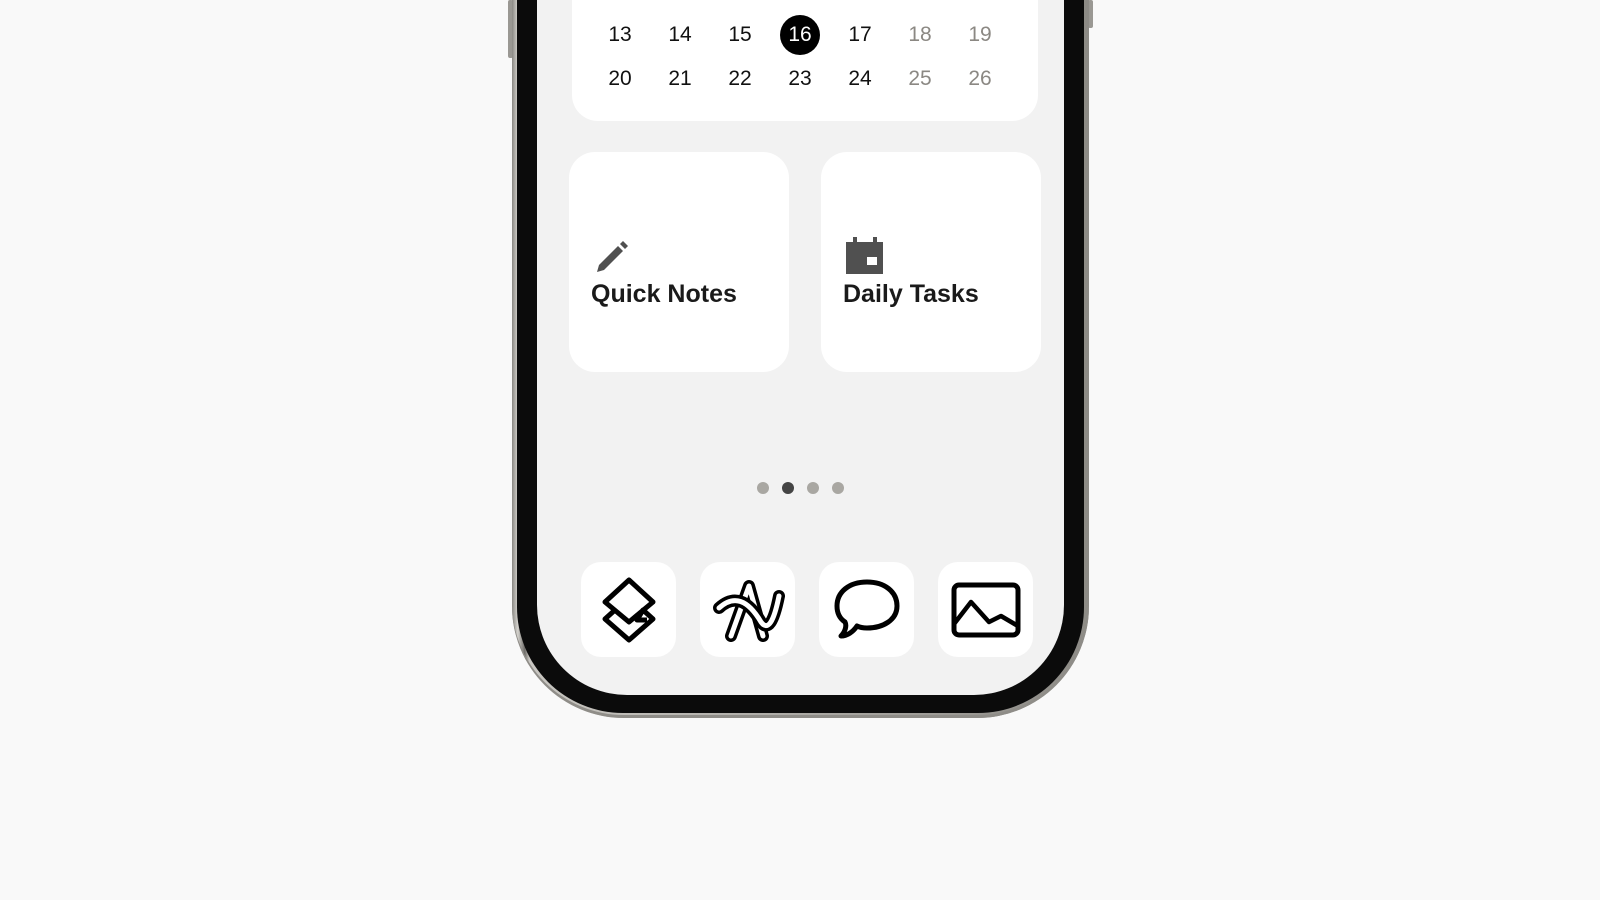 This screenshot has width=1600, height=900. I want to click on day-number: 13, so click(620, 34).